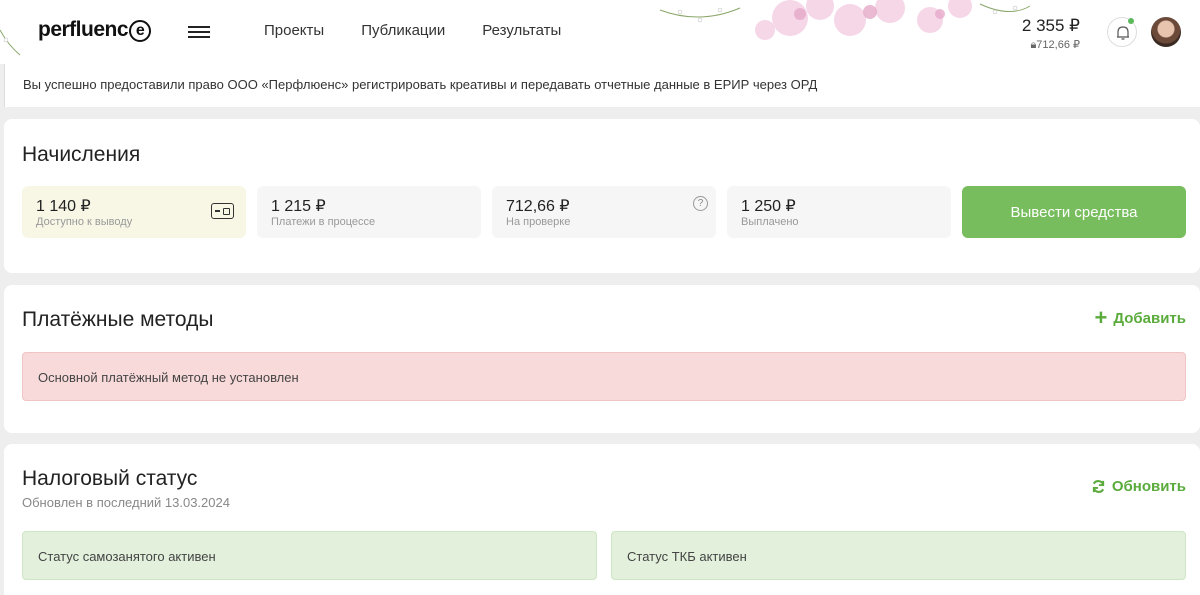  What do you see at coordinates (898, 555) in the screenshot?
I see `tkb-status: Статус ТКБ активен` at bounding box center [898, 555].